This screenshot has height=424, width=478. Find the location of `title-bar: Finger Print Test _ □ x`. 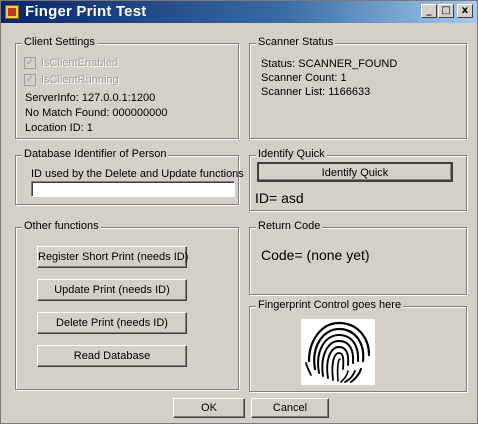

title-bar: Finger Print Test _ □ x is located at coordinates (239, 12).